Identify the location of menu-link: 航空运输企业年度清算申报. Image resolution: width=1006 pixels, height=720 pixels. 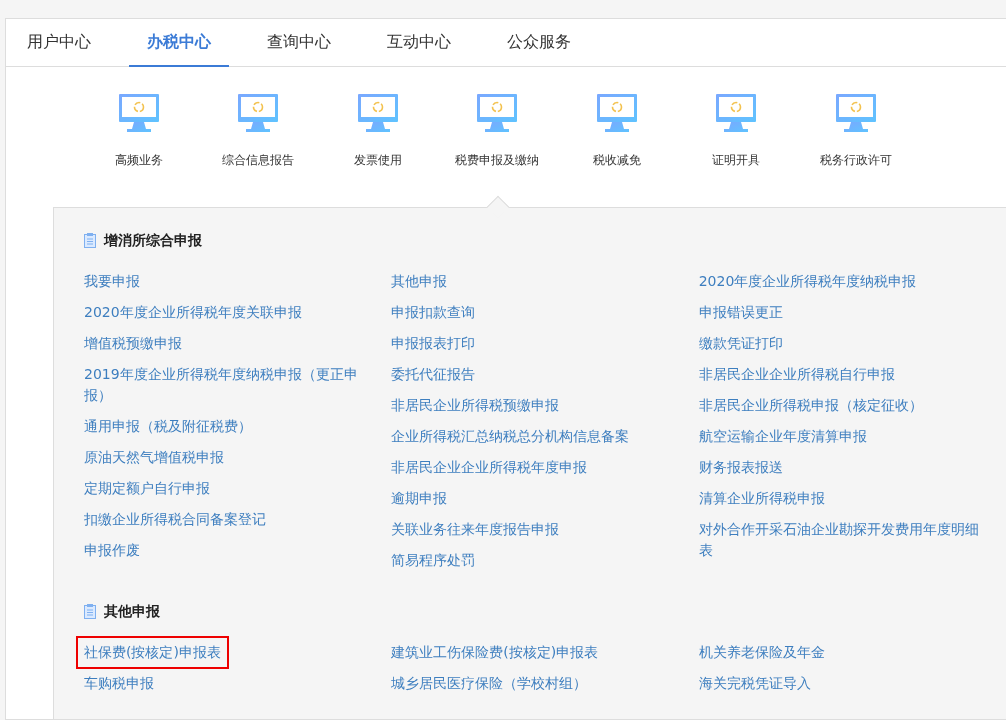
(782, 436).